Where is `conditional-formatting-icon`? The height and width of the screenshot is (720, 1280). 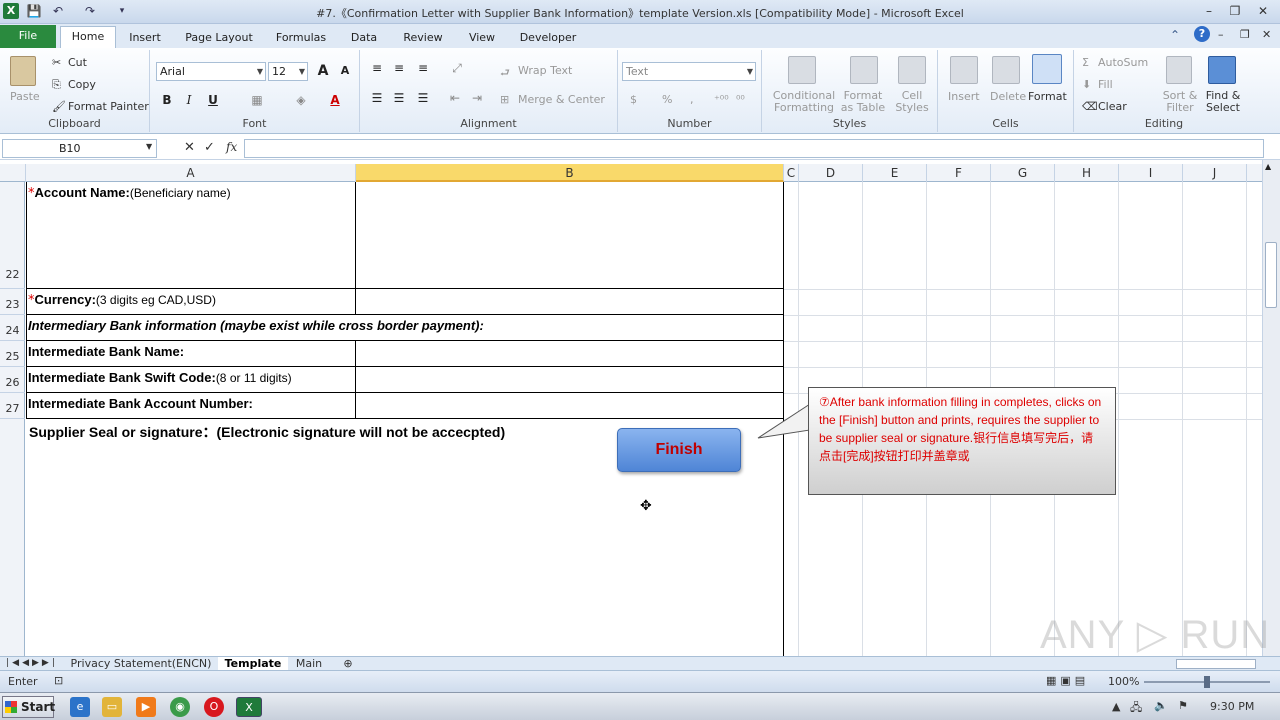 conditional-formatting-icon is located at coordinates (802, 70).